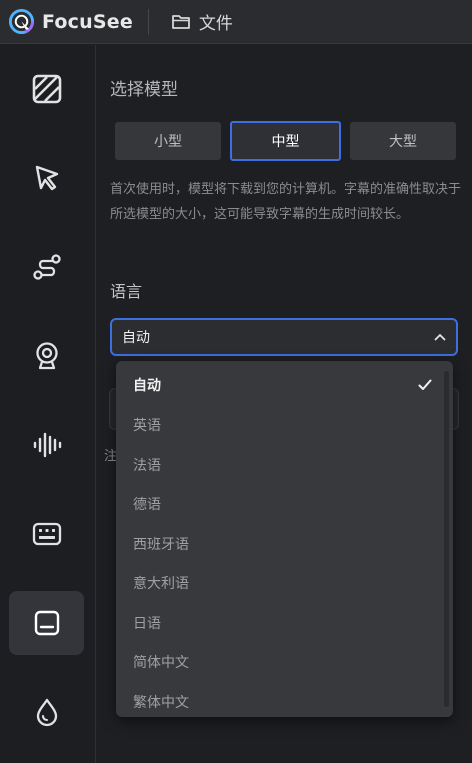 This screenshot has width=472, height=763. Describe the element at coordinates (425, 384) in the screenshot. I see `checkmark-icon` at that location.